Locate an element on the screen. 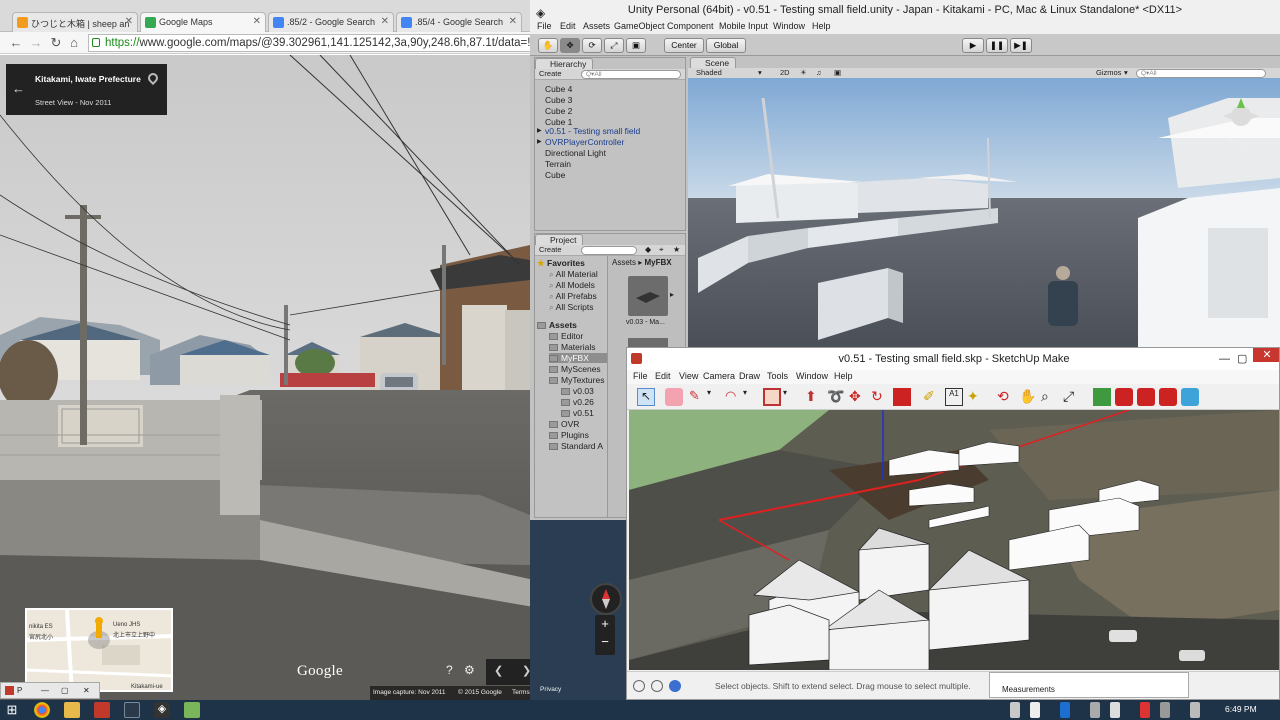  arc-icon: ◠ is located at coordinates (734, 397).